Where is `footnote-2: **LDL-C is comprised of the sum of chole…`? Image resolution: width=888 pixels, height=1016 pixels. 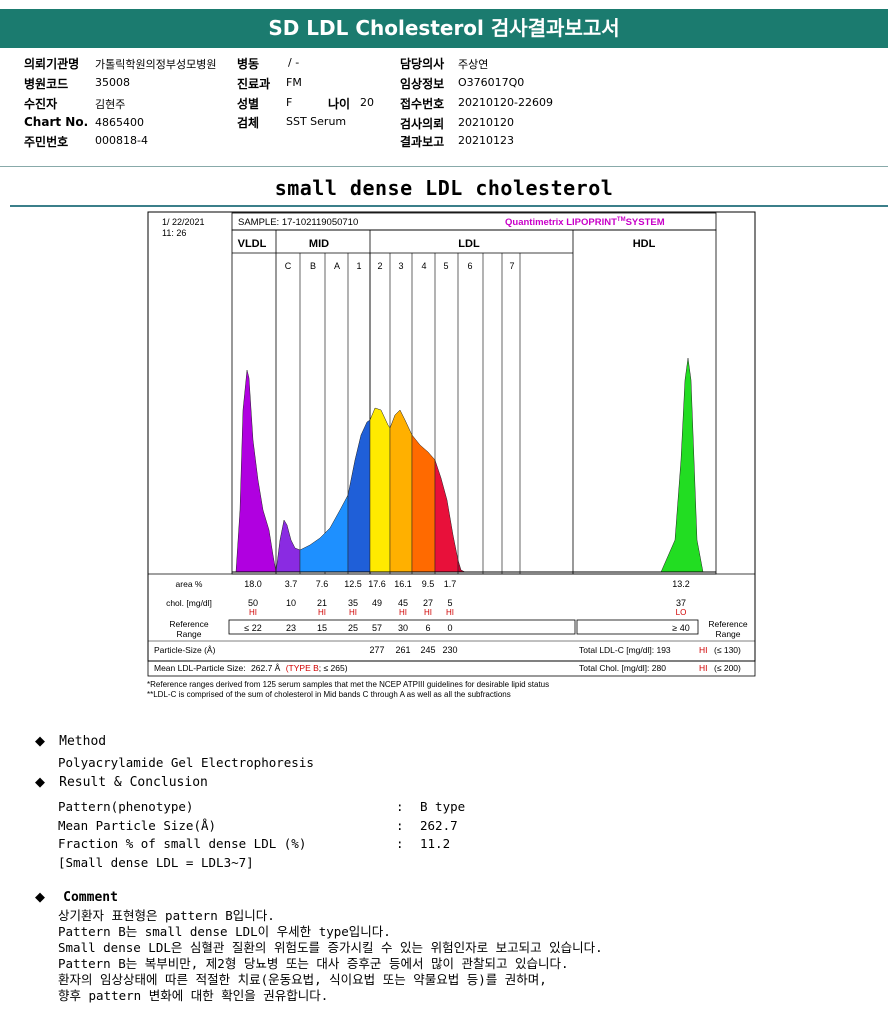 footnote-2: **LDL-C is comprised of the sum of chole… is located at coordinates (329, 694).